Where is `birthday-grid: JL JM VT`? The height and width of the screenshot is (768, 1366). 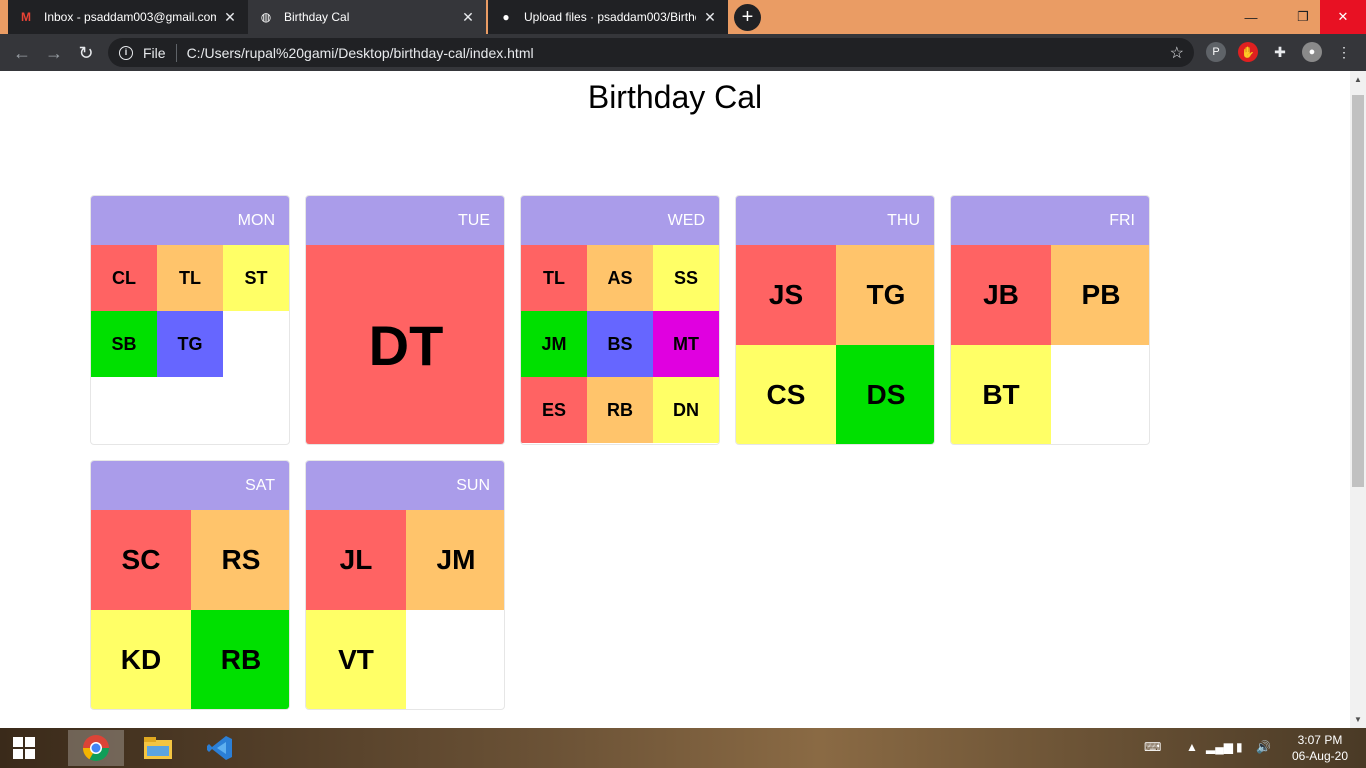 birthday-grid: JL JM VT is located at coordinates (405, 609).